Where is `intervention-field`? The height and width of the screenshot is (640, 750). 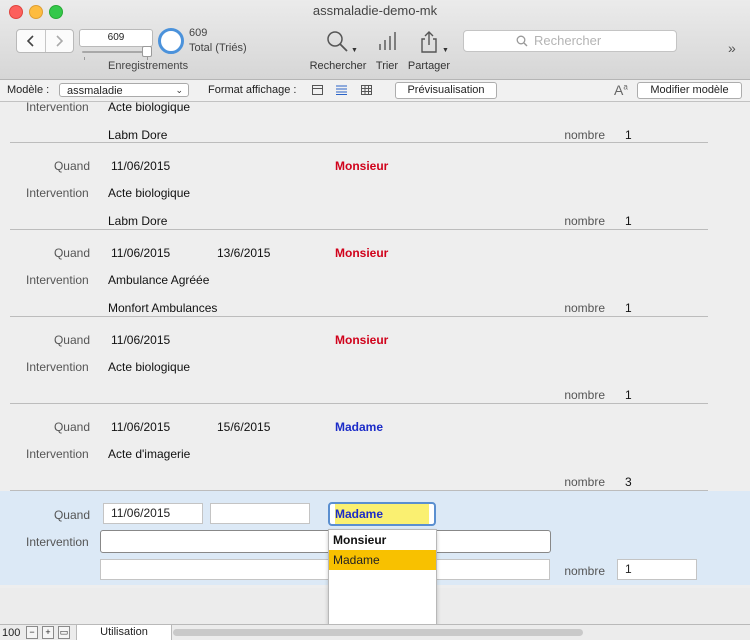
intervention-field is located at coordinates (325, 541).